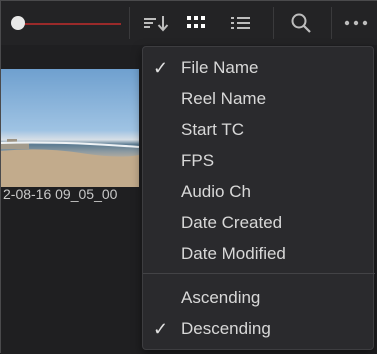  I want to click on search-button, so click(301, 23).